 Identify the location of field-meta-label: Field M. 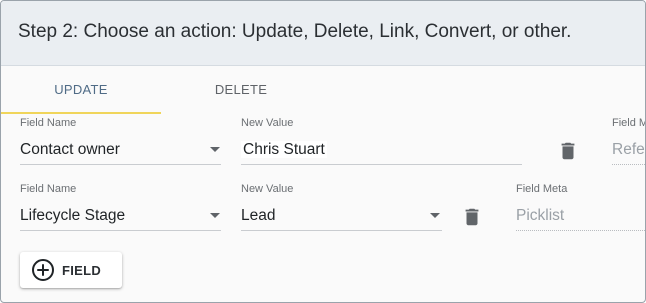
(629, 123).